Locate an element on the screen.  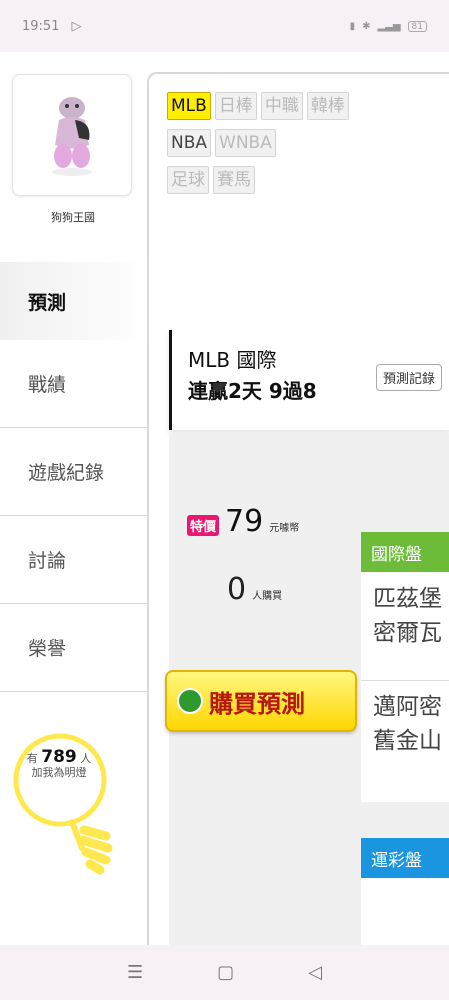
game-team: 匹茲堡 is located at coordinates (407, 599).